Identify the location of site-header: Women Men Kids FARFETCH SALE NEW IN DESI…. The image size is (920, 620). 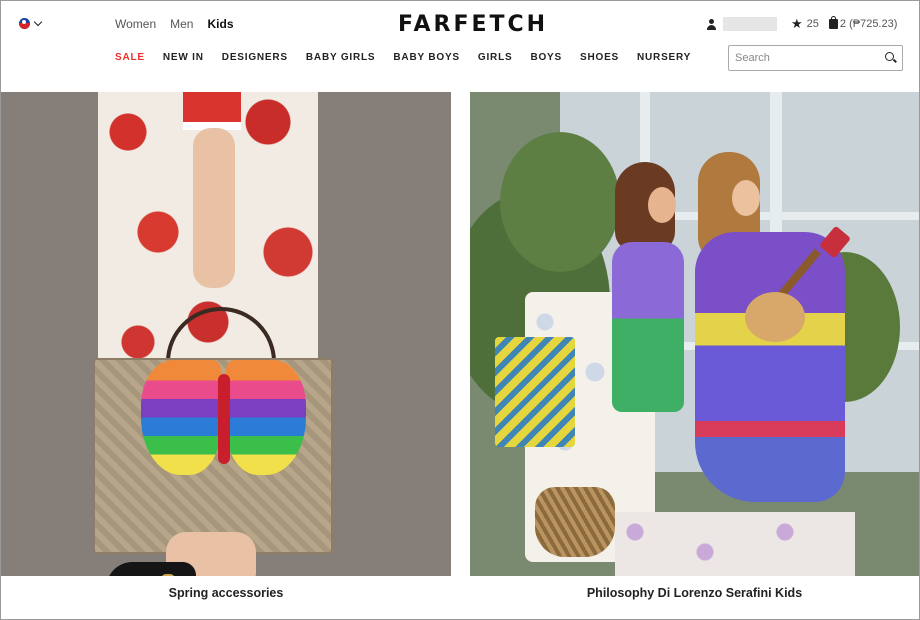
(460, 46).